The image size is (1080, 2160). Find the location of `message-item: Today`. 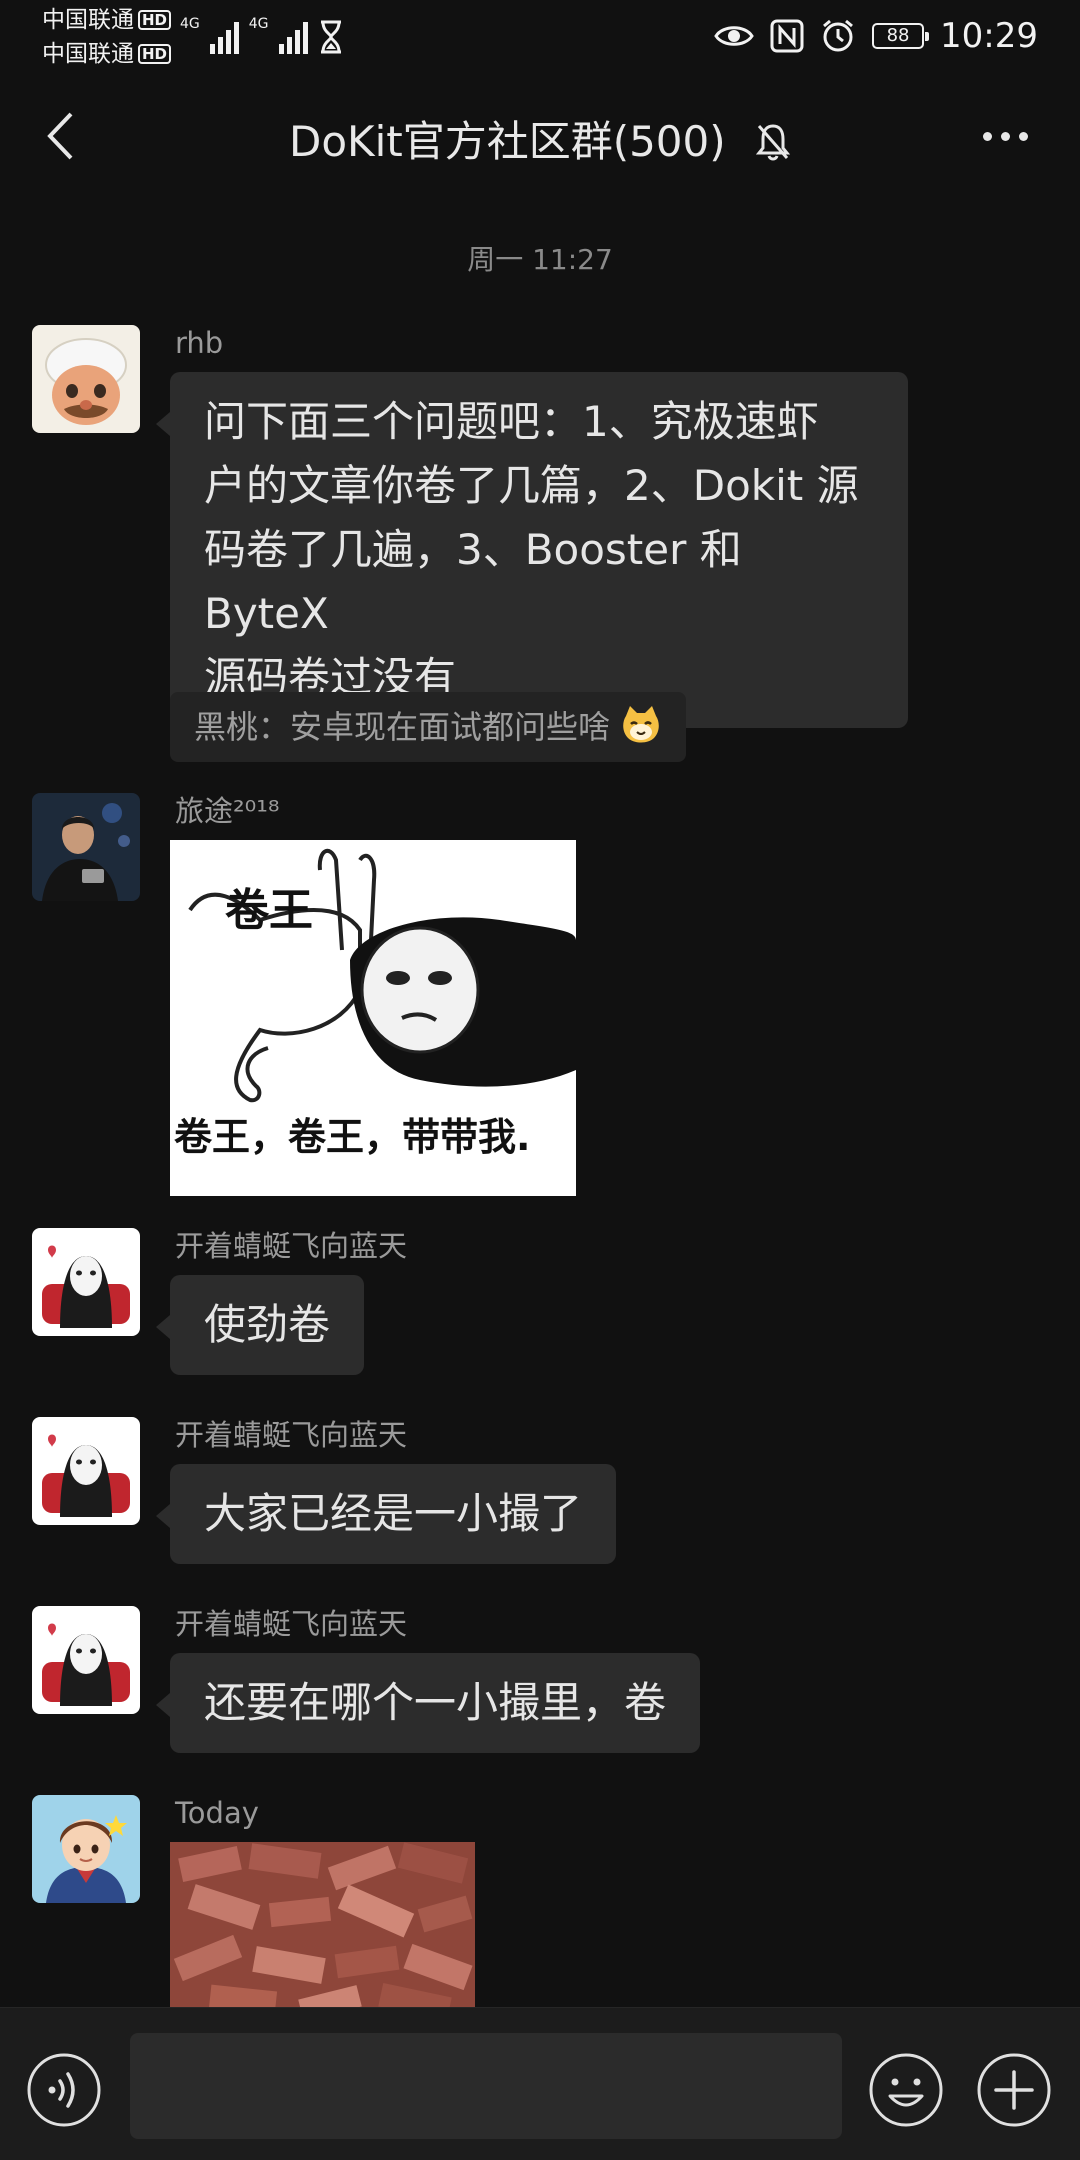

message-item: Today is located at coordinates (532, 1901).